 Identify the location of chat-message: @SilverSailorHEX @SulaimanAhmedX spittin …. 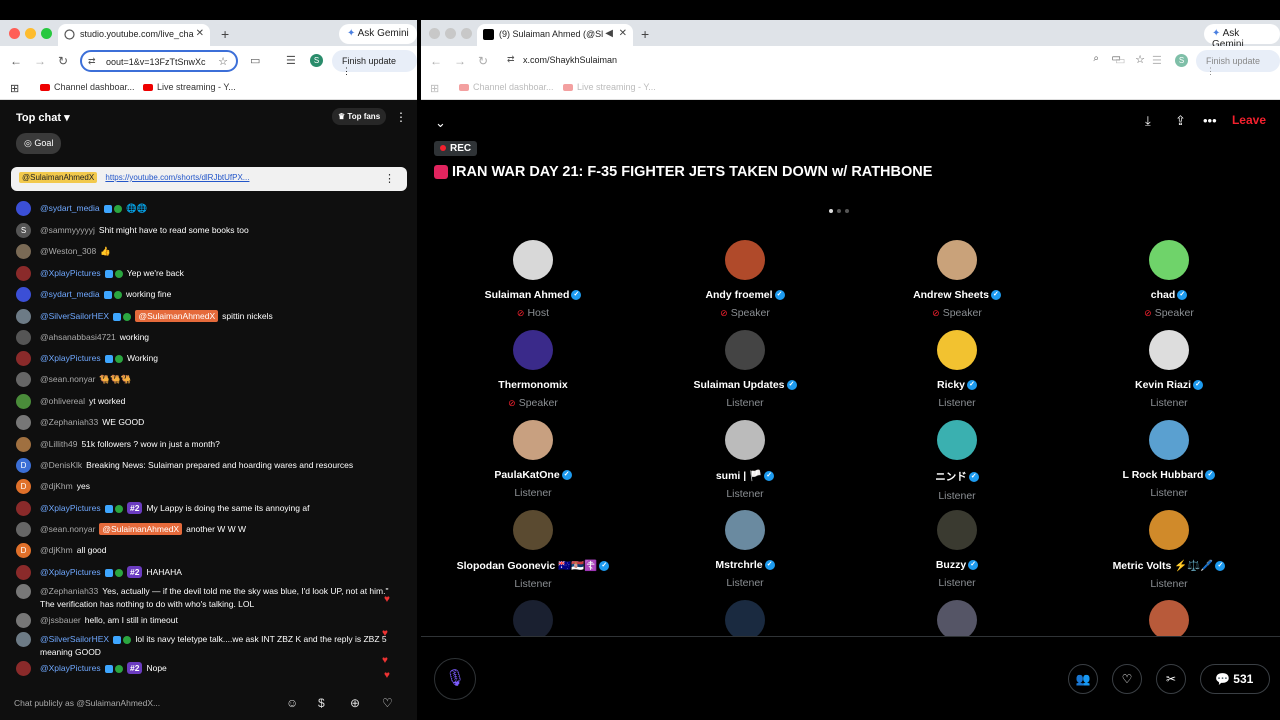
(144, 316).